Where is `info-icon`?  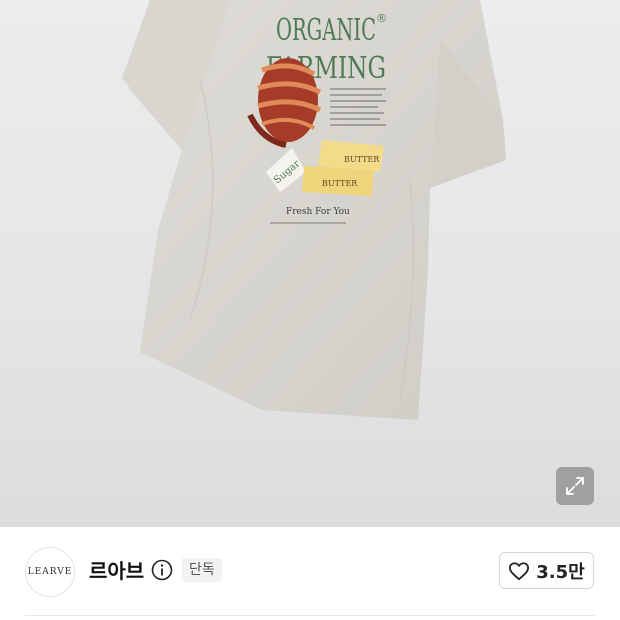
info-icon is located at coordinates (162, 570).